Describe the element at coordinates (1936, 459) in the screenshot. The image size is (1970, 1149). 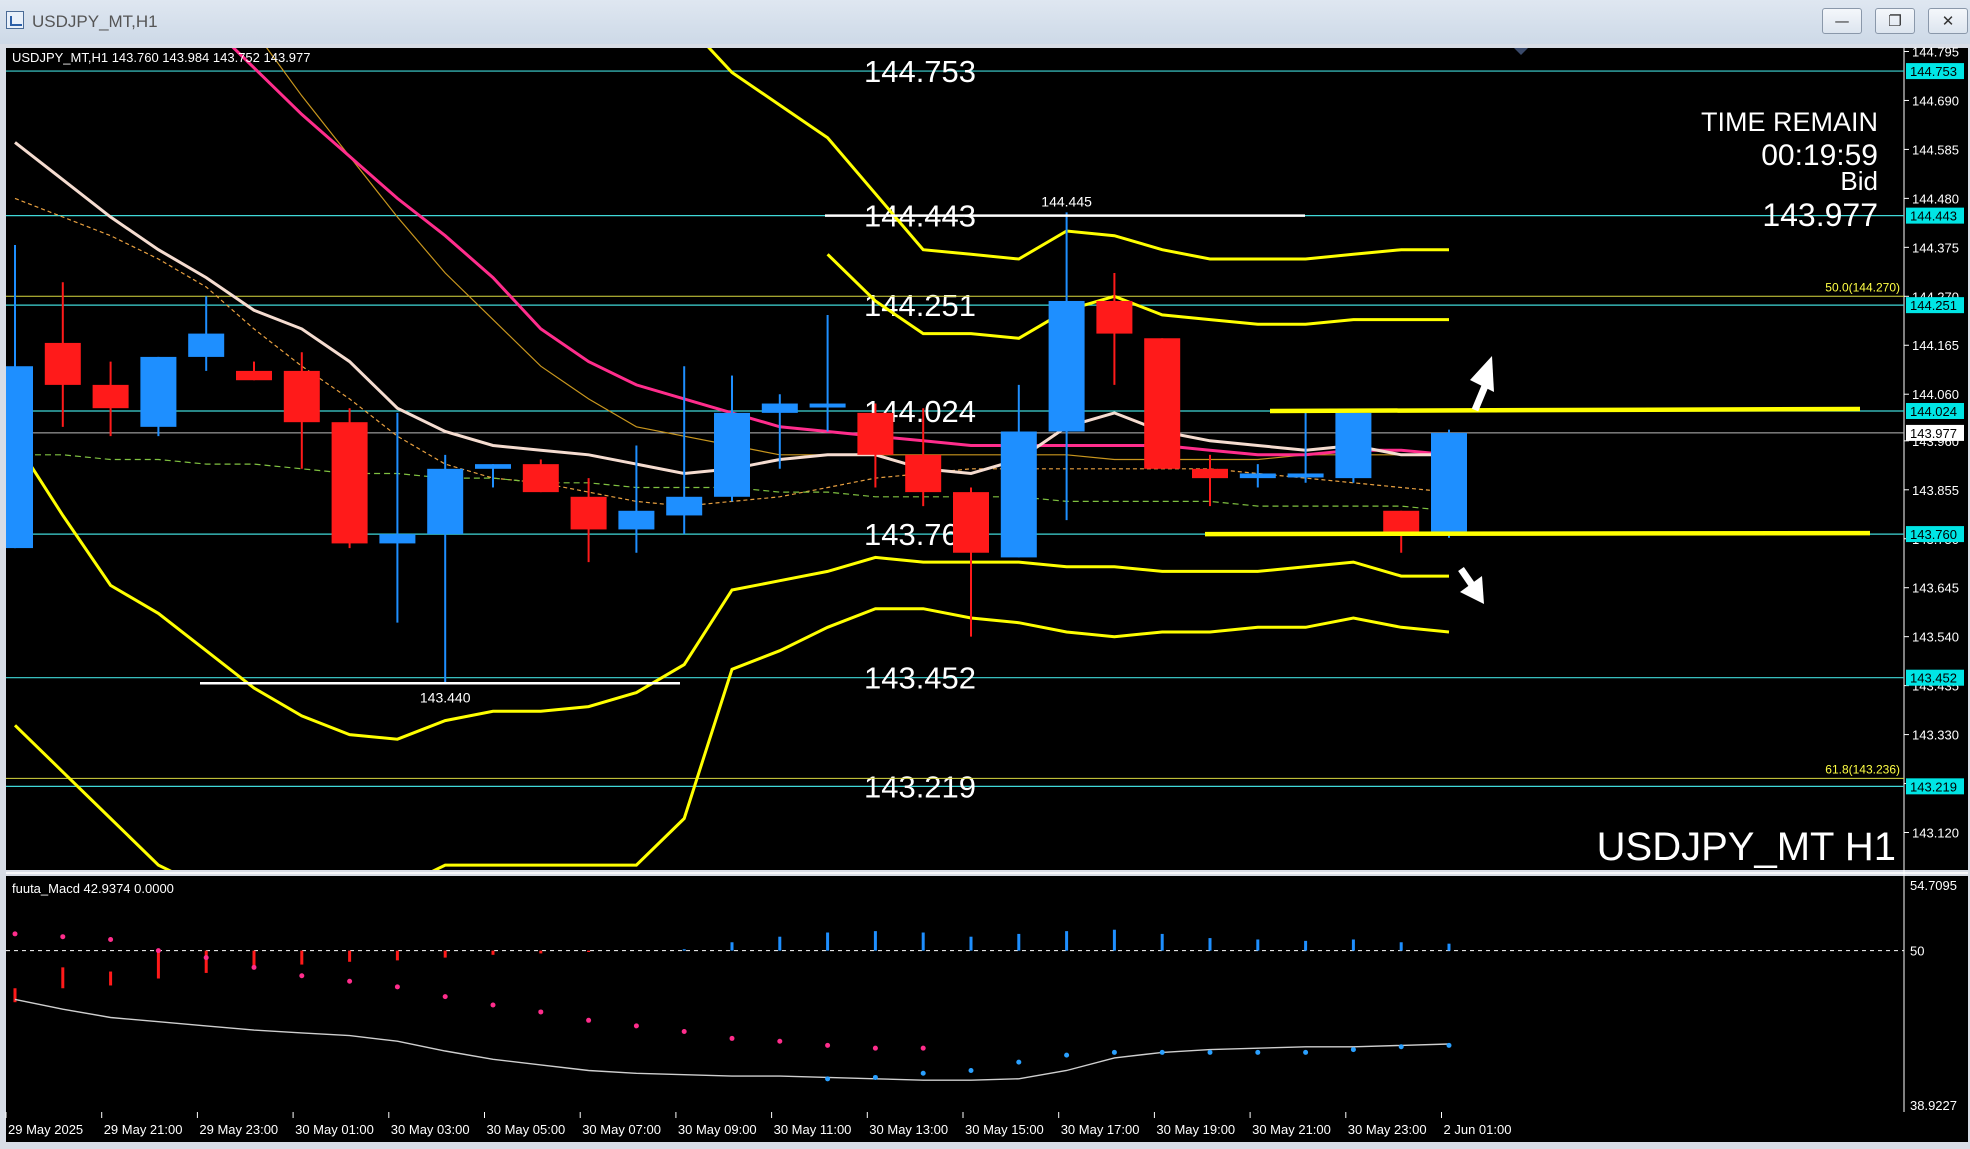
I see `price-axis` at that location.